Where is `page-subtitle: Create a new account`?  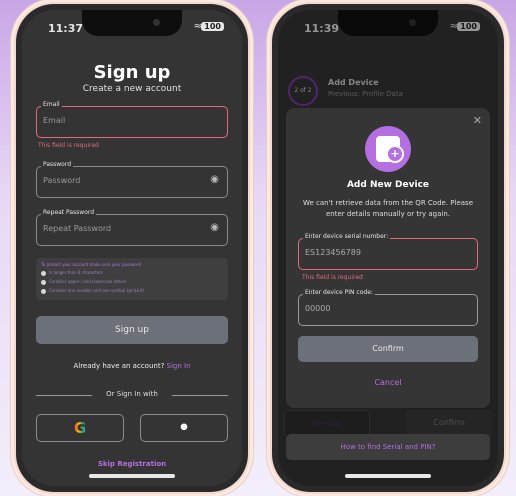 page-subtitle: Create a new account is located at coordinates (132, 89).